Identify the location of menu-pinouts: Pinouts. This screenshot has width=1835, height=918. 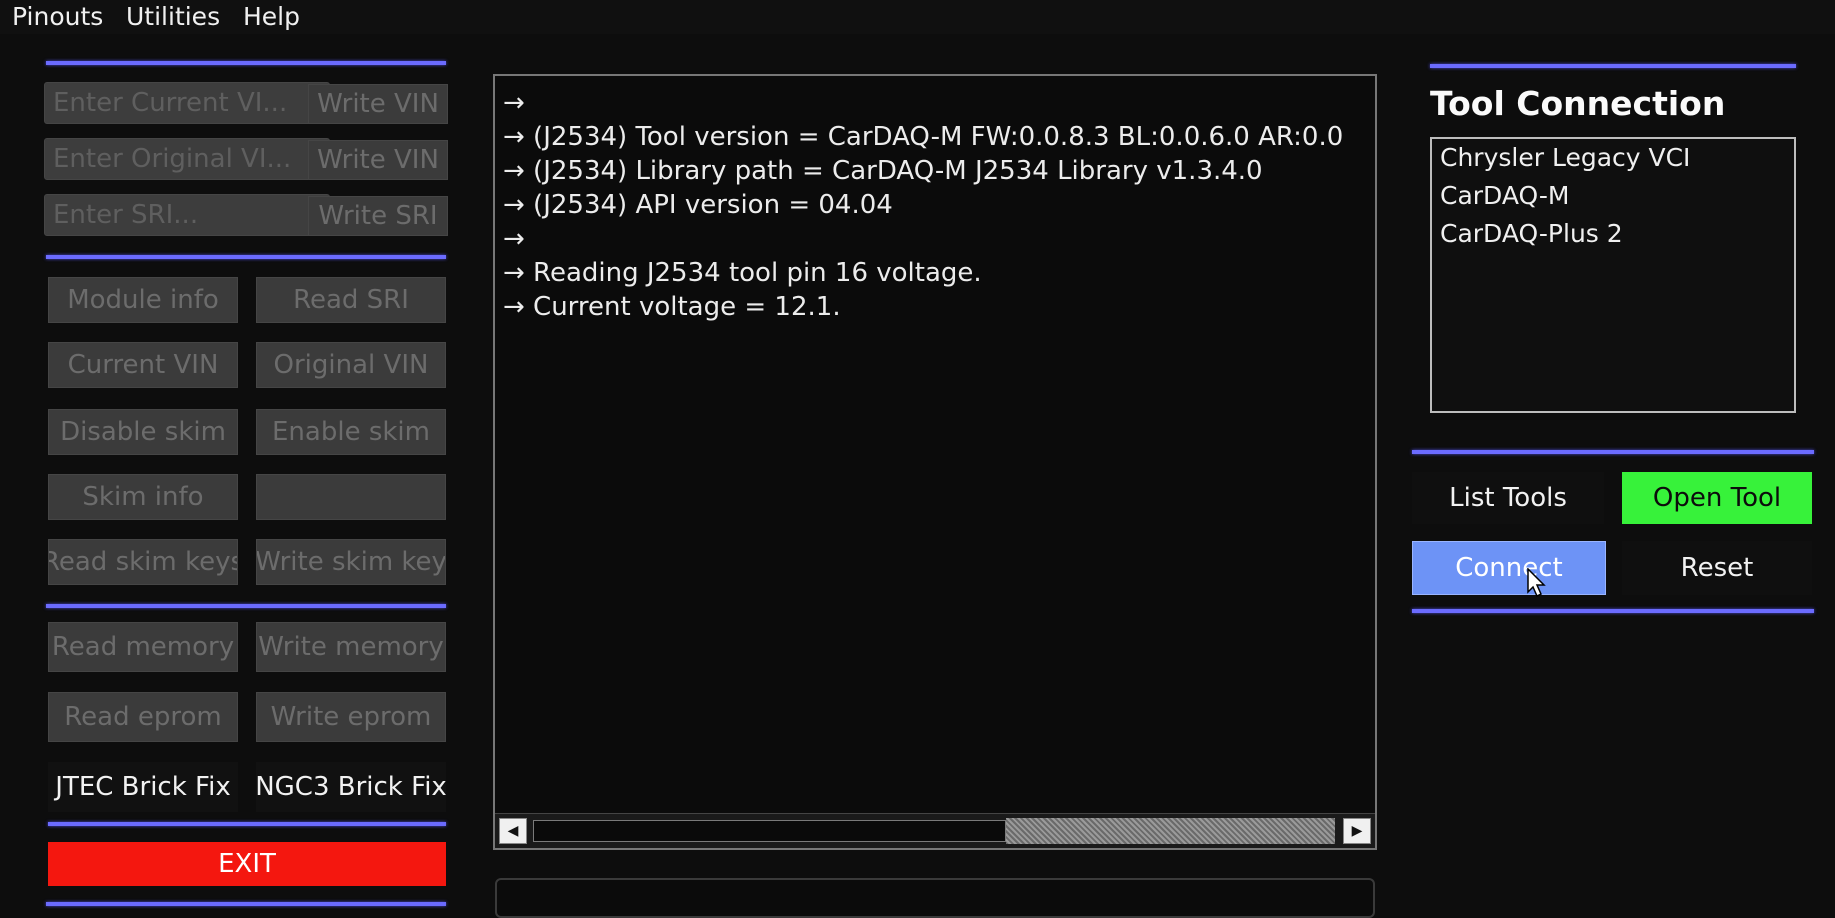
(57, 16).